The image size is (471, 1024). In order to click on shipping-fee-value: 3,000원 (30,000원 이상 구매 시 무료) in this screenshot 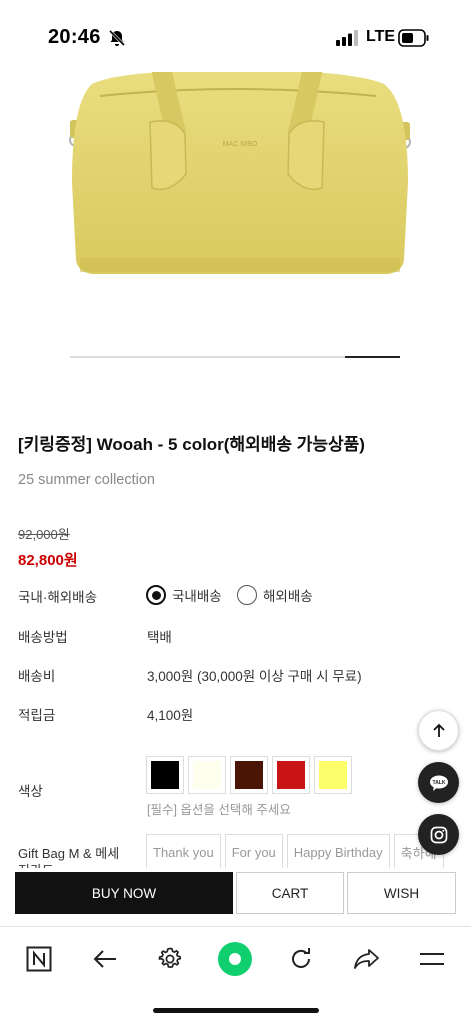, I will do `click(254, 676)`.